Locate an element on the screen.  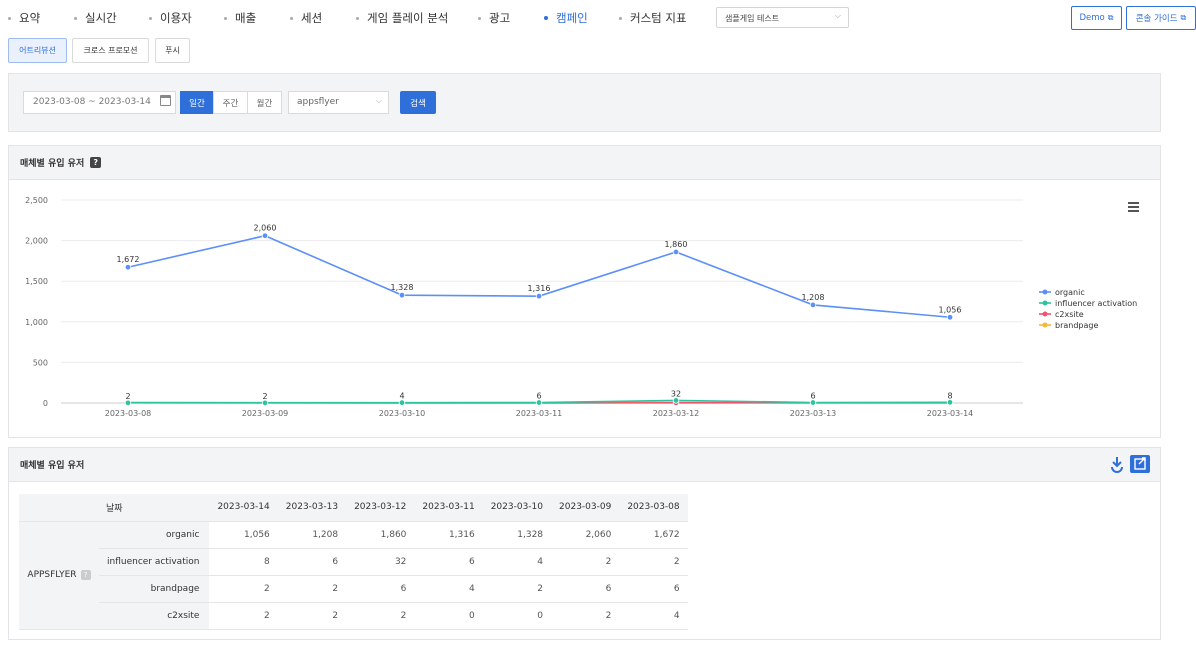
period-label: 월간 is located at coordinates (264, 103).